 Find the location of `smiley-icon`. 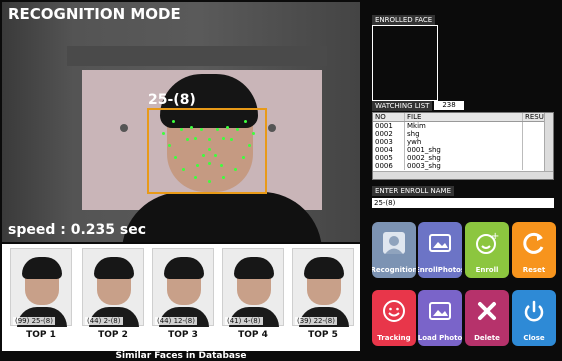

smiley-icon is located at coordinates (394, 311).